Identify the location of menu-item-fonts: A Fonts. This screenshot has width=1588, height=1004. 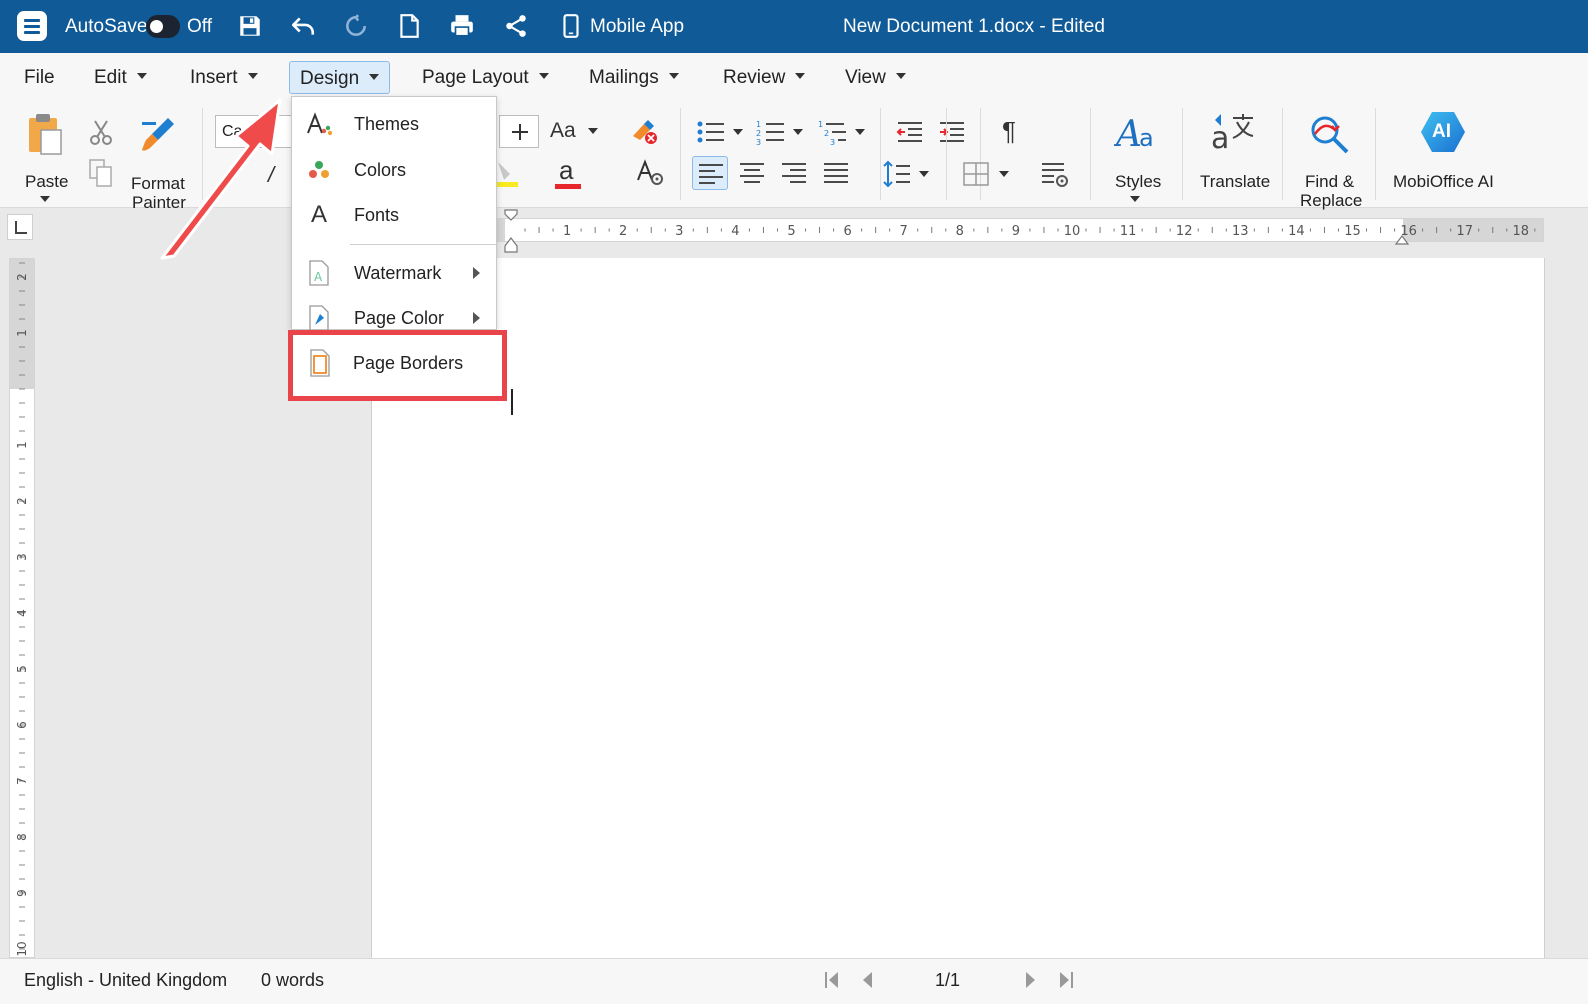
(395, 215).